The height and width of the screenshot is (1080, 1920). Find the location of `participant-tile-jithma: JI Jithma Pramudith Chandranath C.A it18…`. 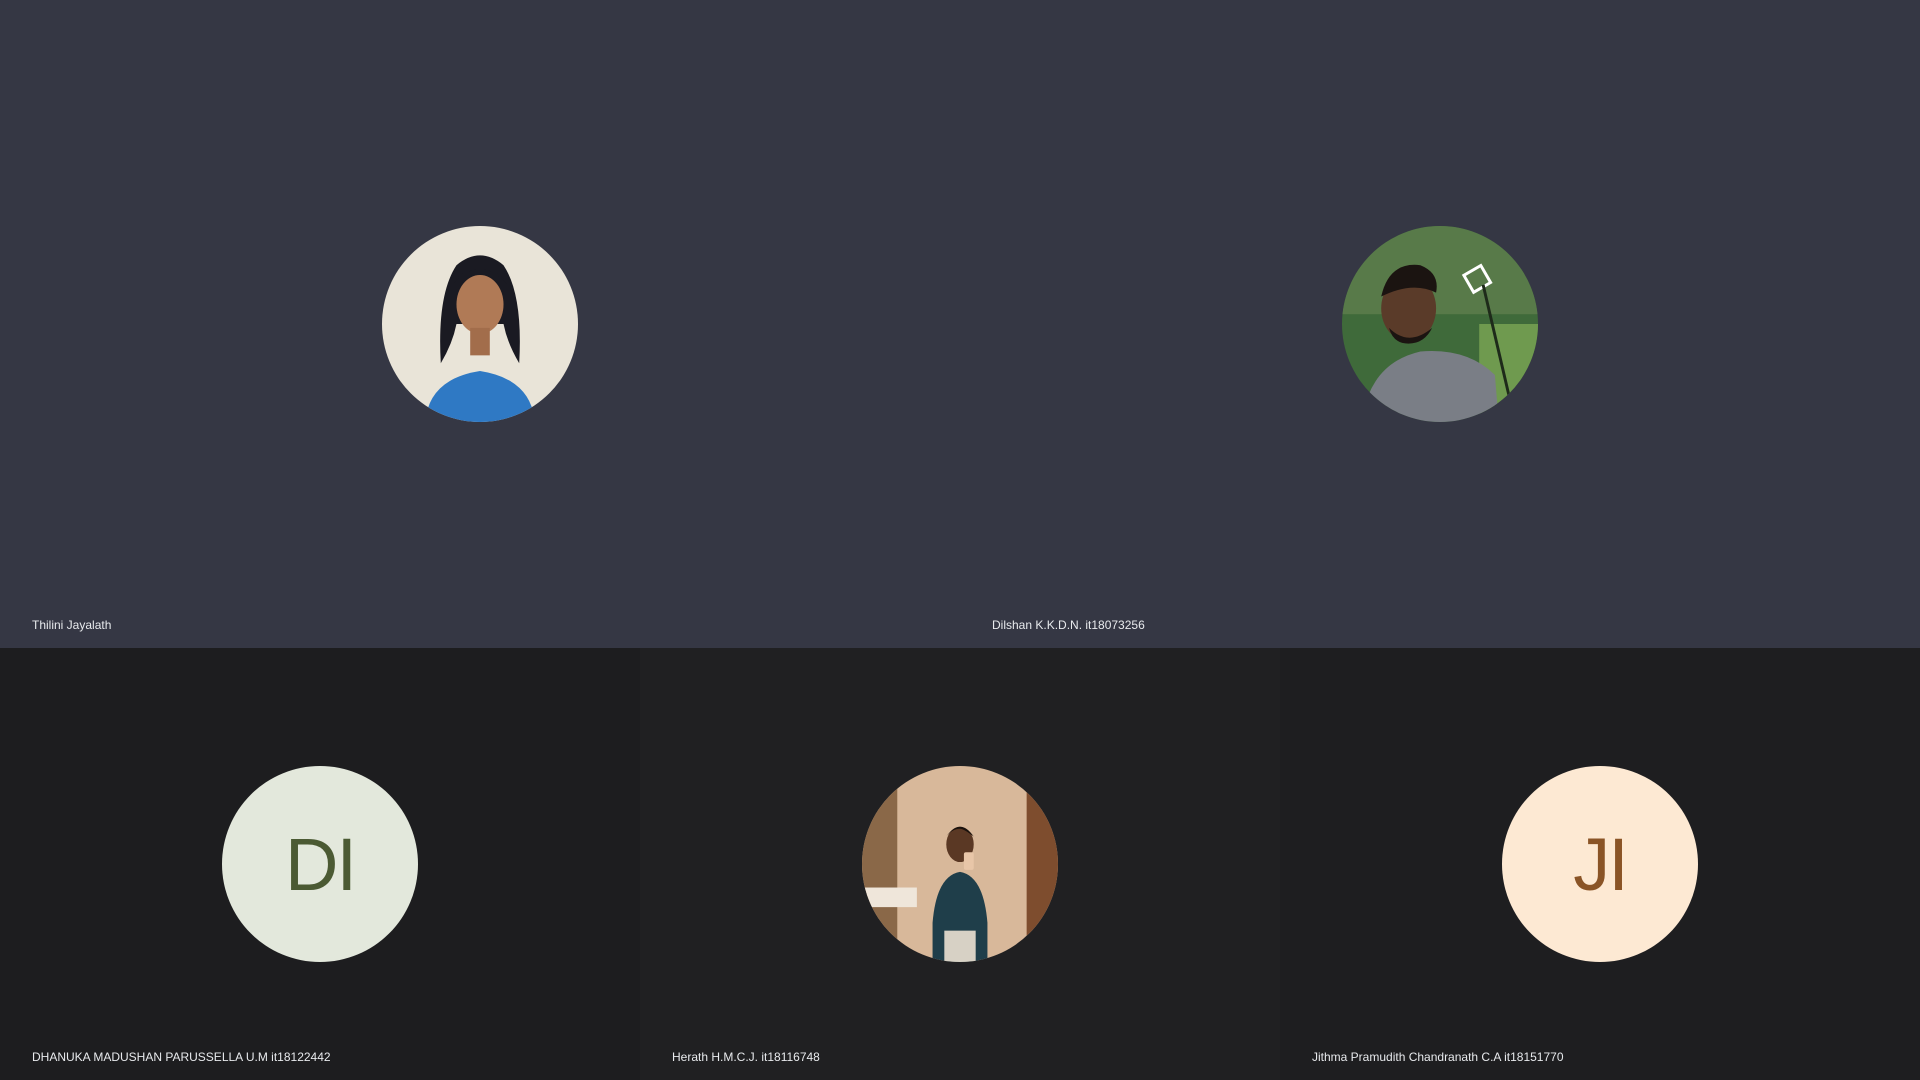

participant-tile-jithma: JI Jithma Pramudith Chandranath C.A it18… is located at coordinates (1600, 864).